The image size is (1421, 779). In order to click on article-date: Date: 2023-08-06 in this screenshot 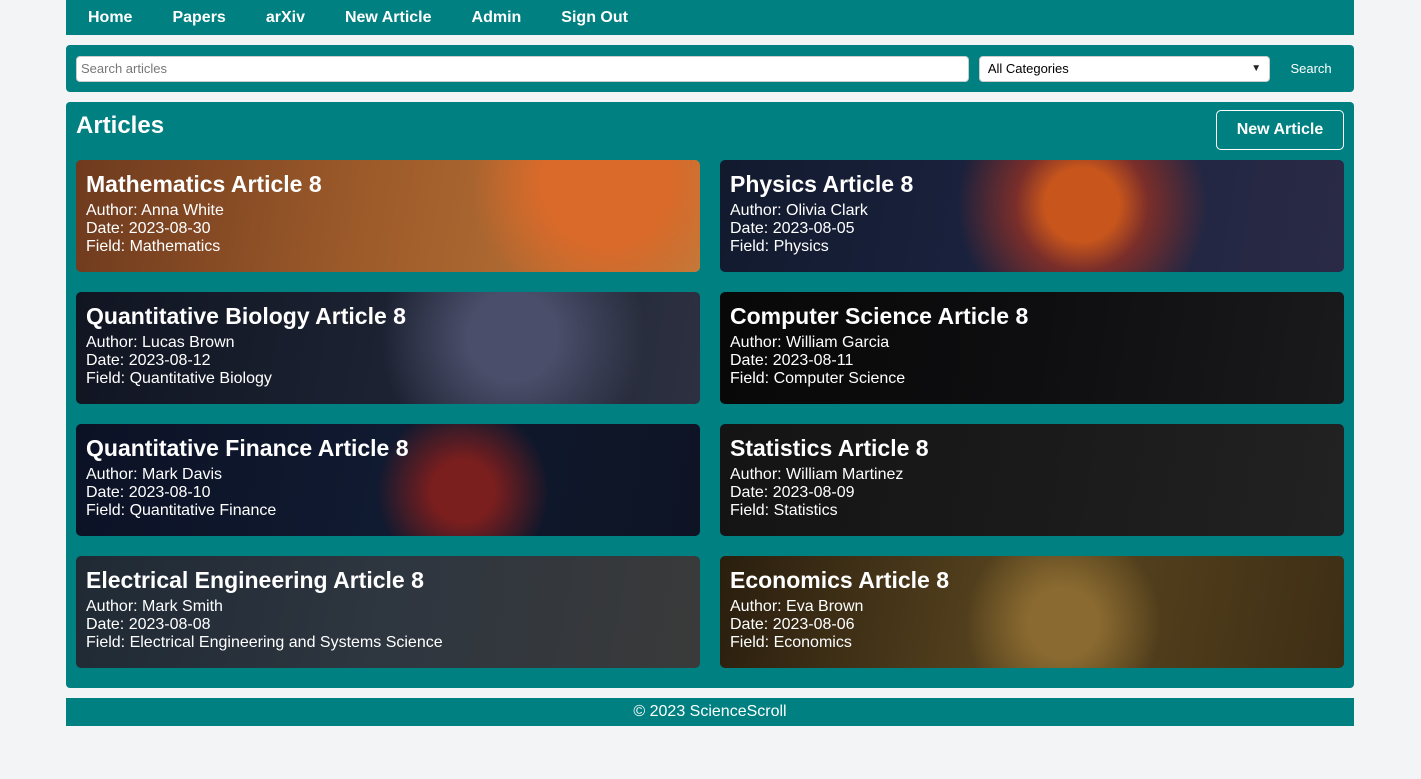, I will do `click(792, 624)`.